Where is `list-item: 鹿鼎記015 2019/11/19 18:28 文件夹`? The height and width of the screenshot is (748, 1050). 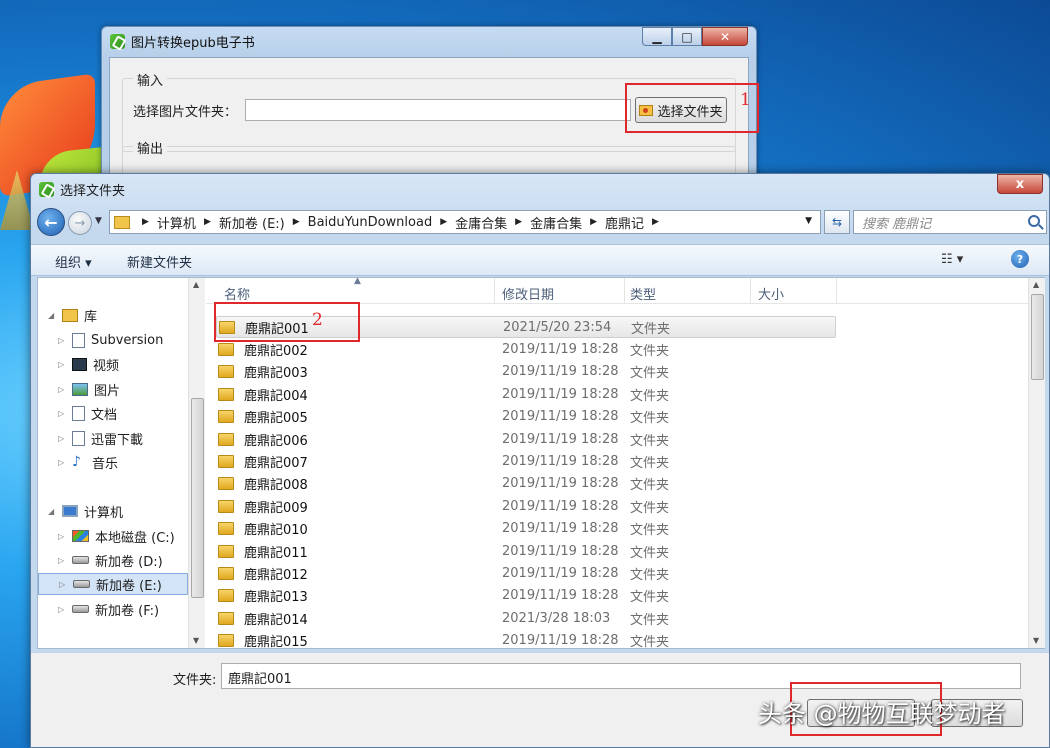 list-item: 鹿鼎記015 2019/11/19 18:28 文件夹 is located at coordinates (526, 641).